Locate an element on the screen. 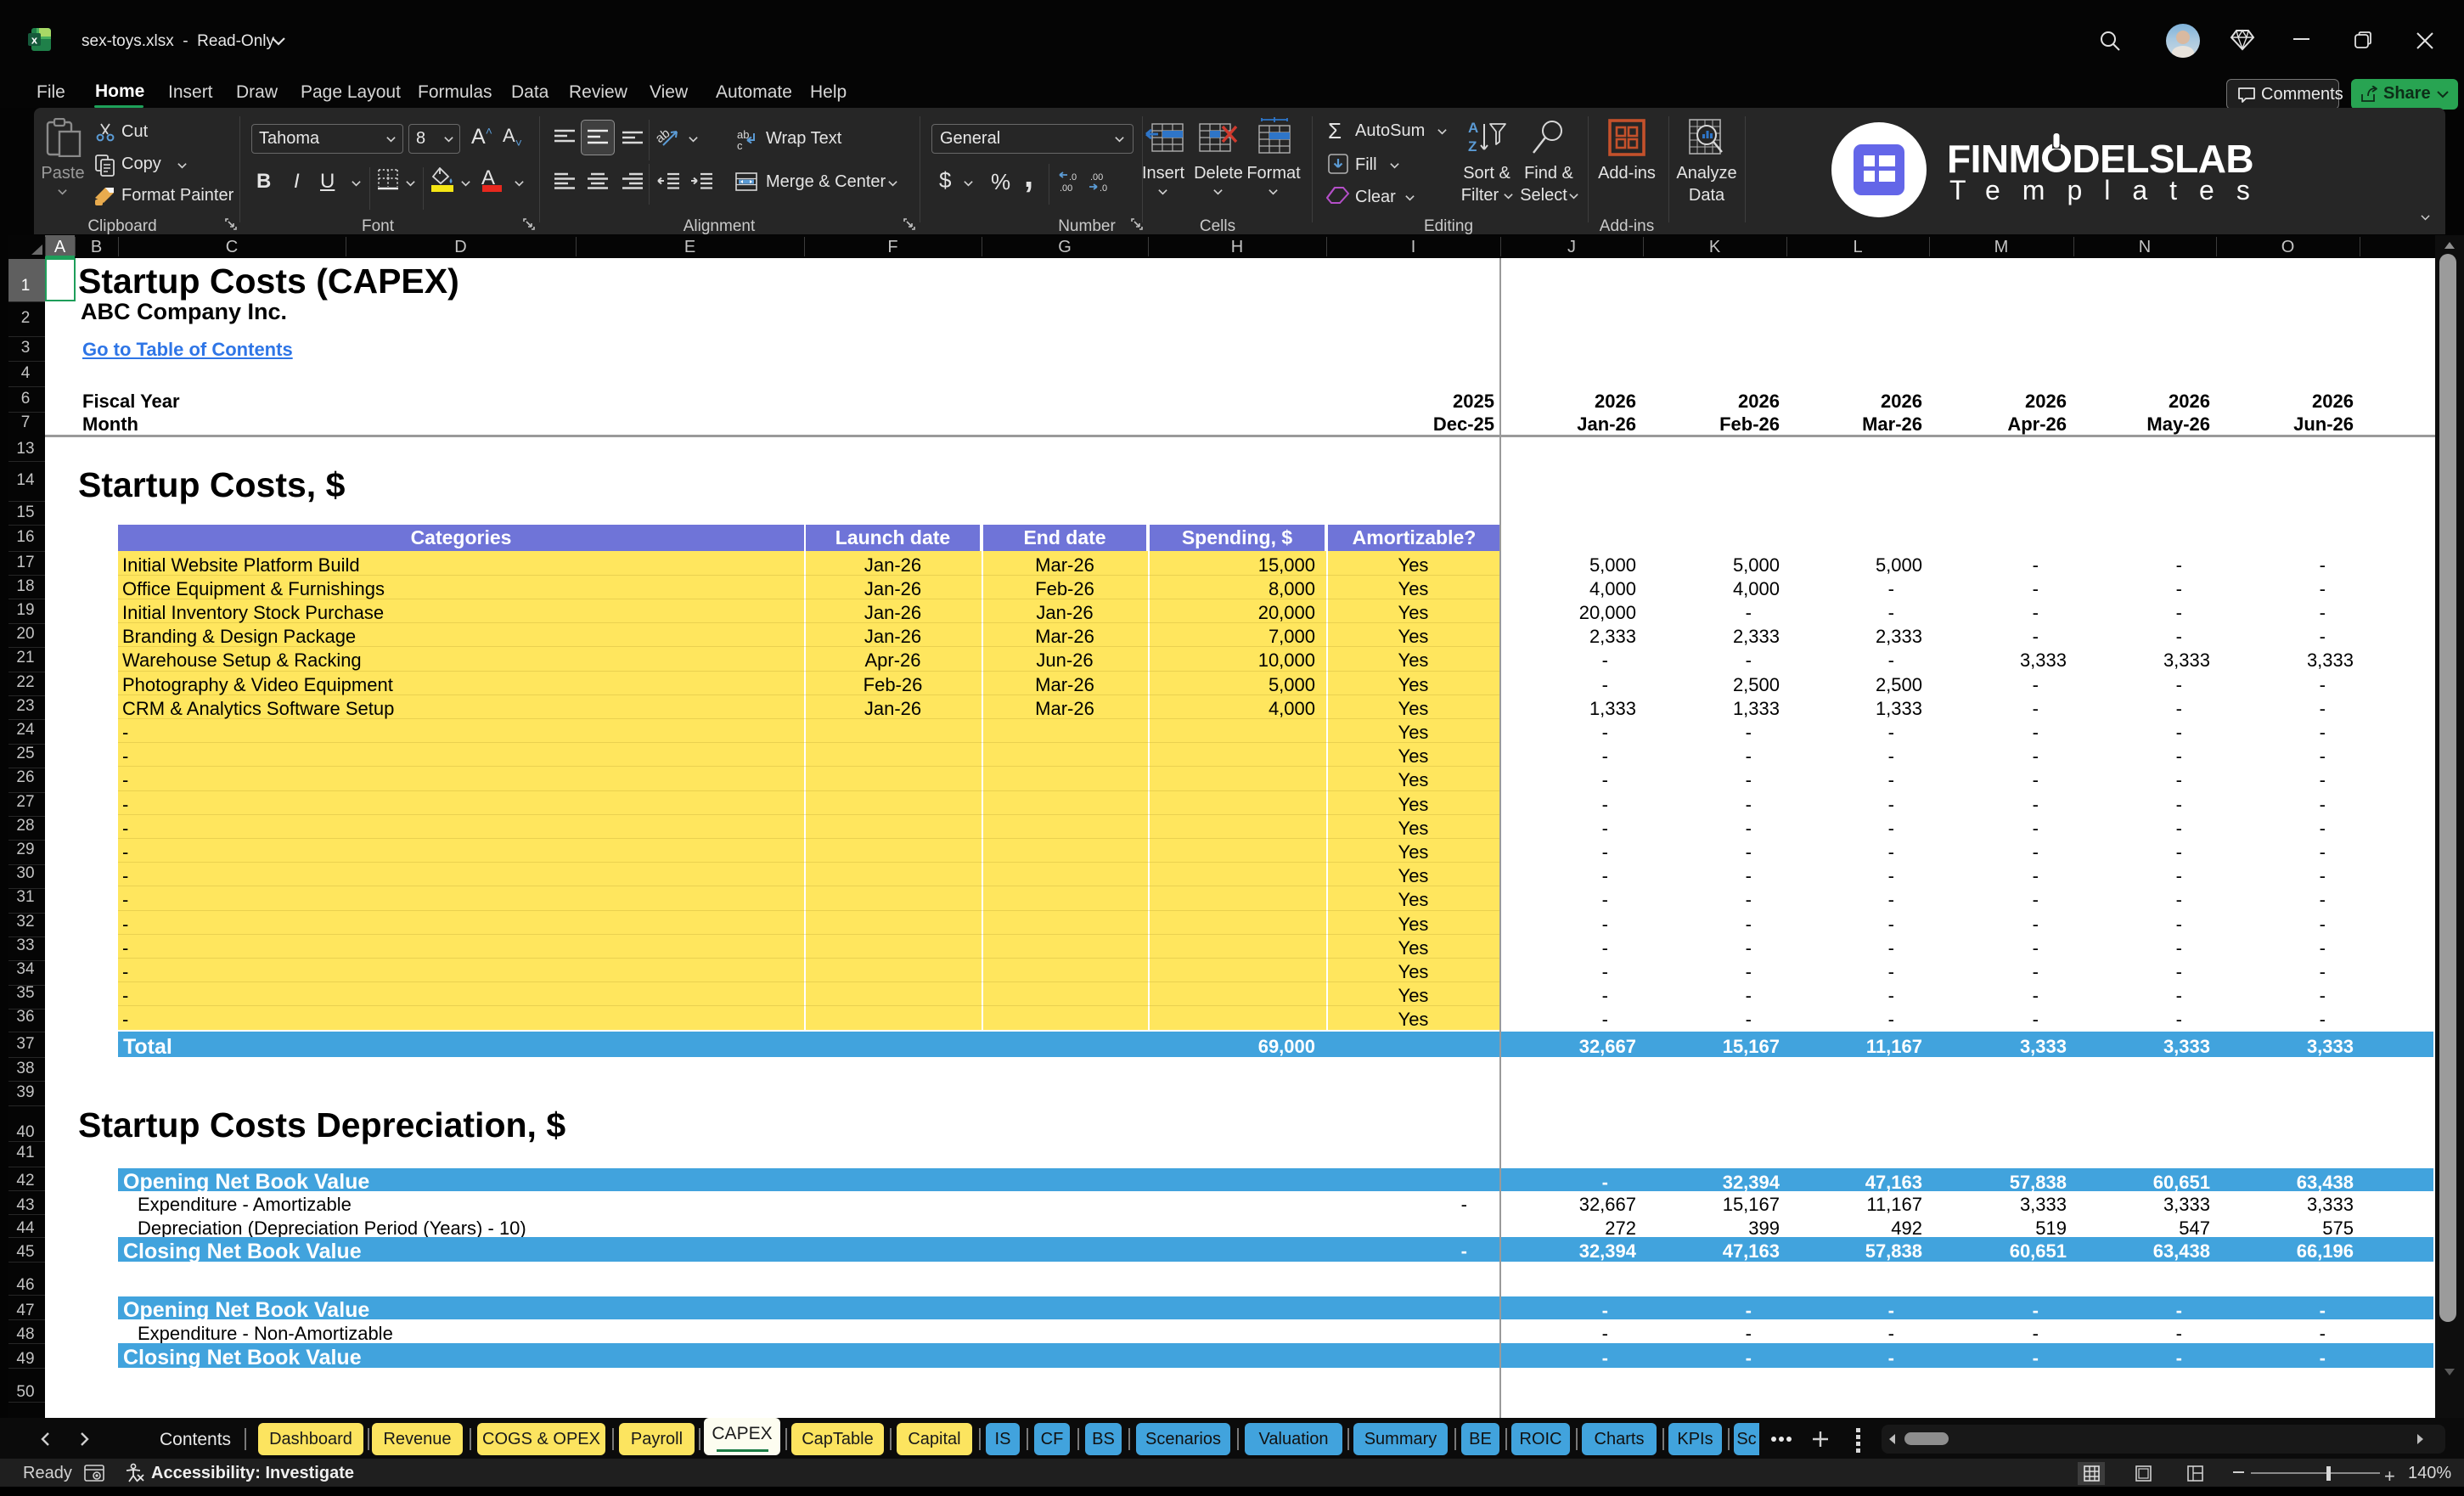 The image size is (2464, 1496). svg-text: c is located at coordinates (740, 144).